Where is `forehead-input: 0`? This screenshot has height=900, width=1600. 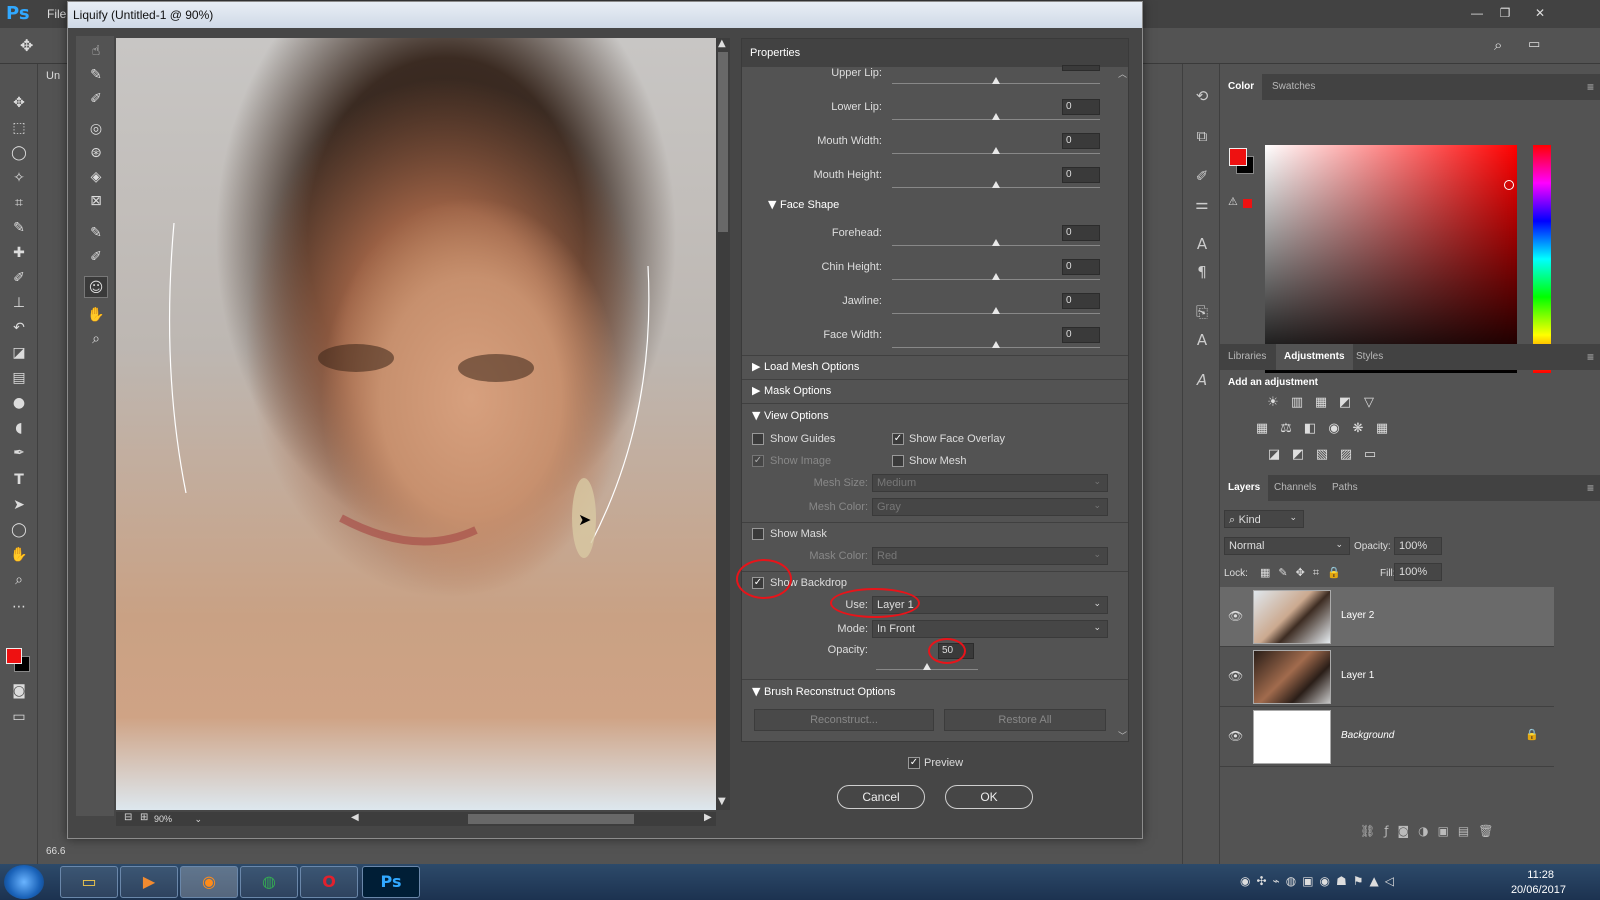
forehead-input: 0 is located at coordinates (1081, 233).